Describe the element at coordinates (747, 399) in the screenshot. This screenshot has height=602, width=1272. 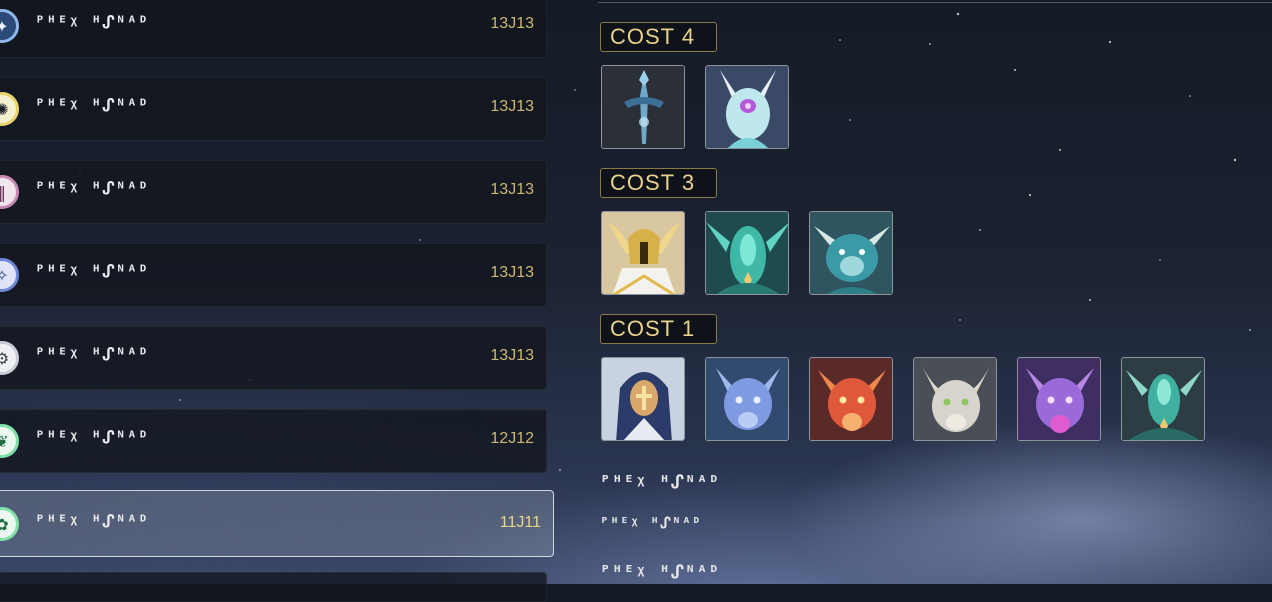
I see `card-blue-dragon` at that location.